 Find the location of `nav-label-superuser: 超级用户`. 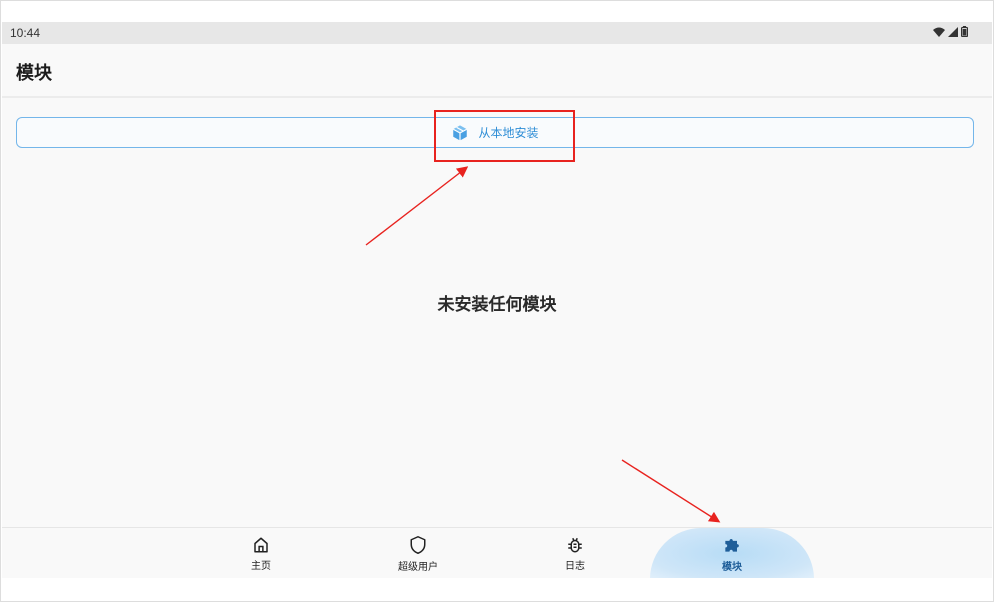

nav-label-superuser: 超级用户 is located at coordinates (418, 567).